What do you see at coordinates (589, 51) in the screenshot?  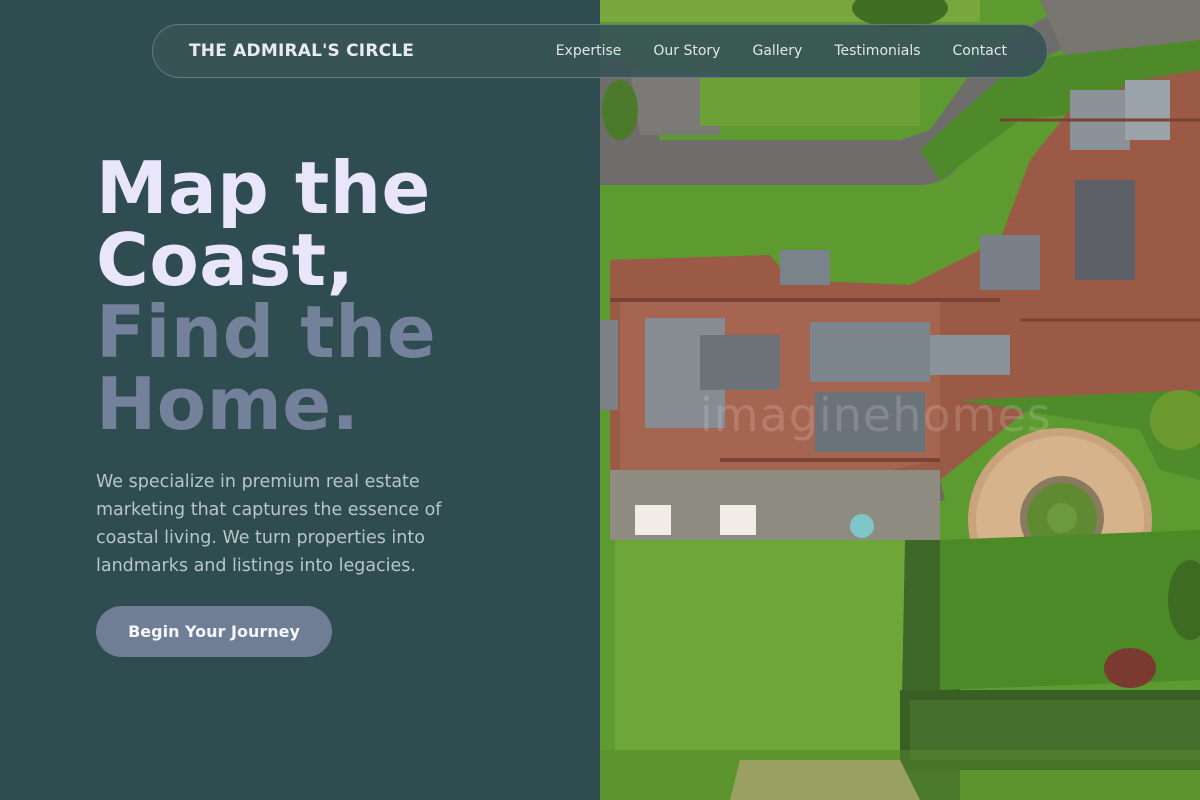 I see `nav-link-expertise: Expertise` at bounding box center [589, 51].